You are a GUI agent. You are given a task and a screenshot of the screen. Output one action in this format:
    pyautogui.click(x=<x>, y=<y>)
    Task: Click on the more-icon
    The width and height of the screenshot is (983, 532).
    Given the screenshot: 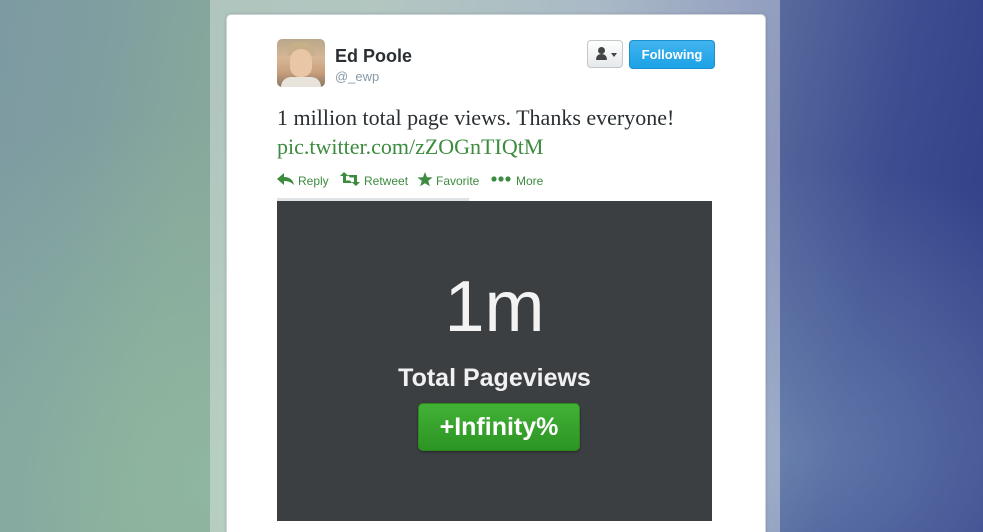 What is the action you would take?
    pyautogui.click(x=501, y=179)
    